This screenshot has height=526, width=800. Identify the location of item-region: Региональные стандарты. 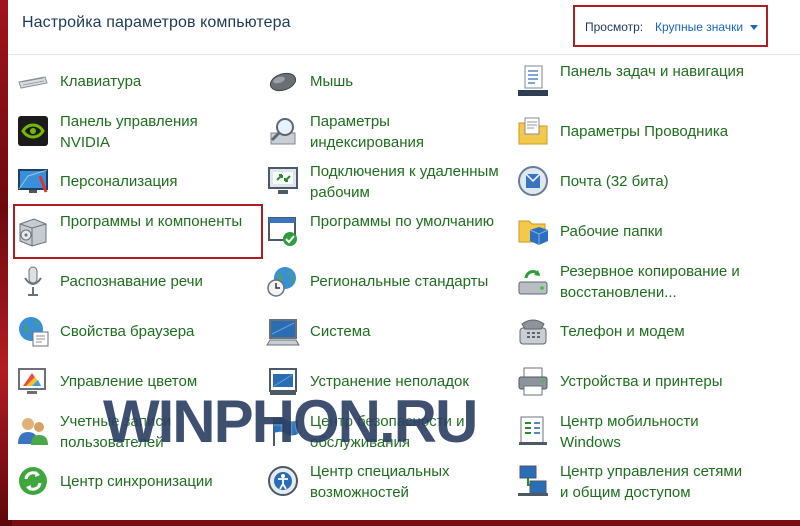
(378, 281).